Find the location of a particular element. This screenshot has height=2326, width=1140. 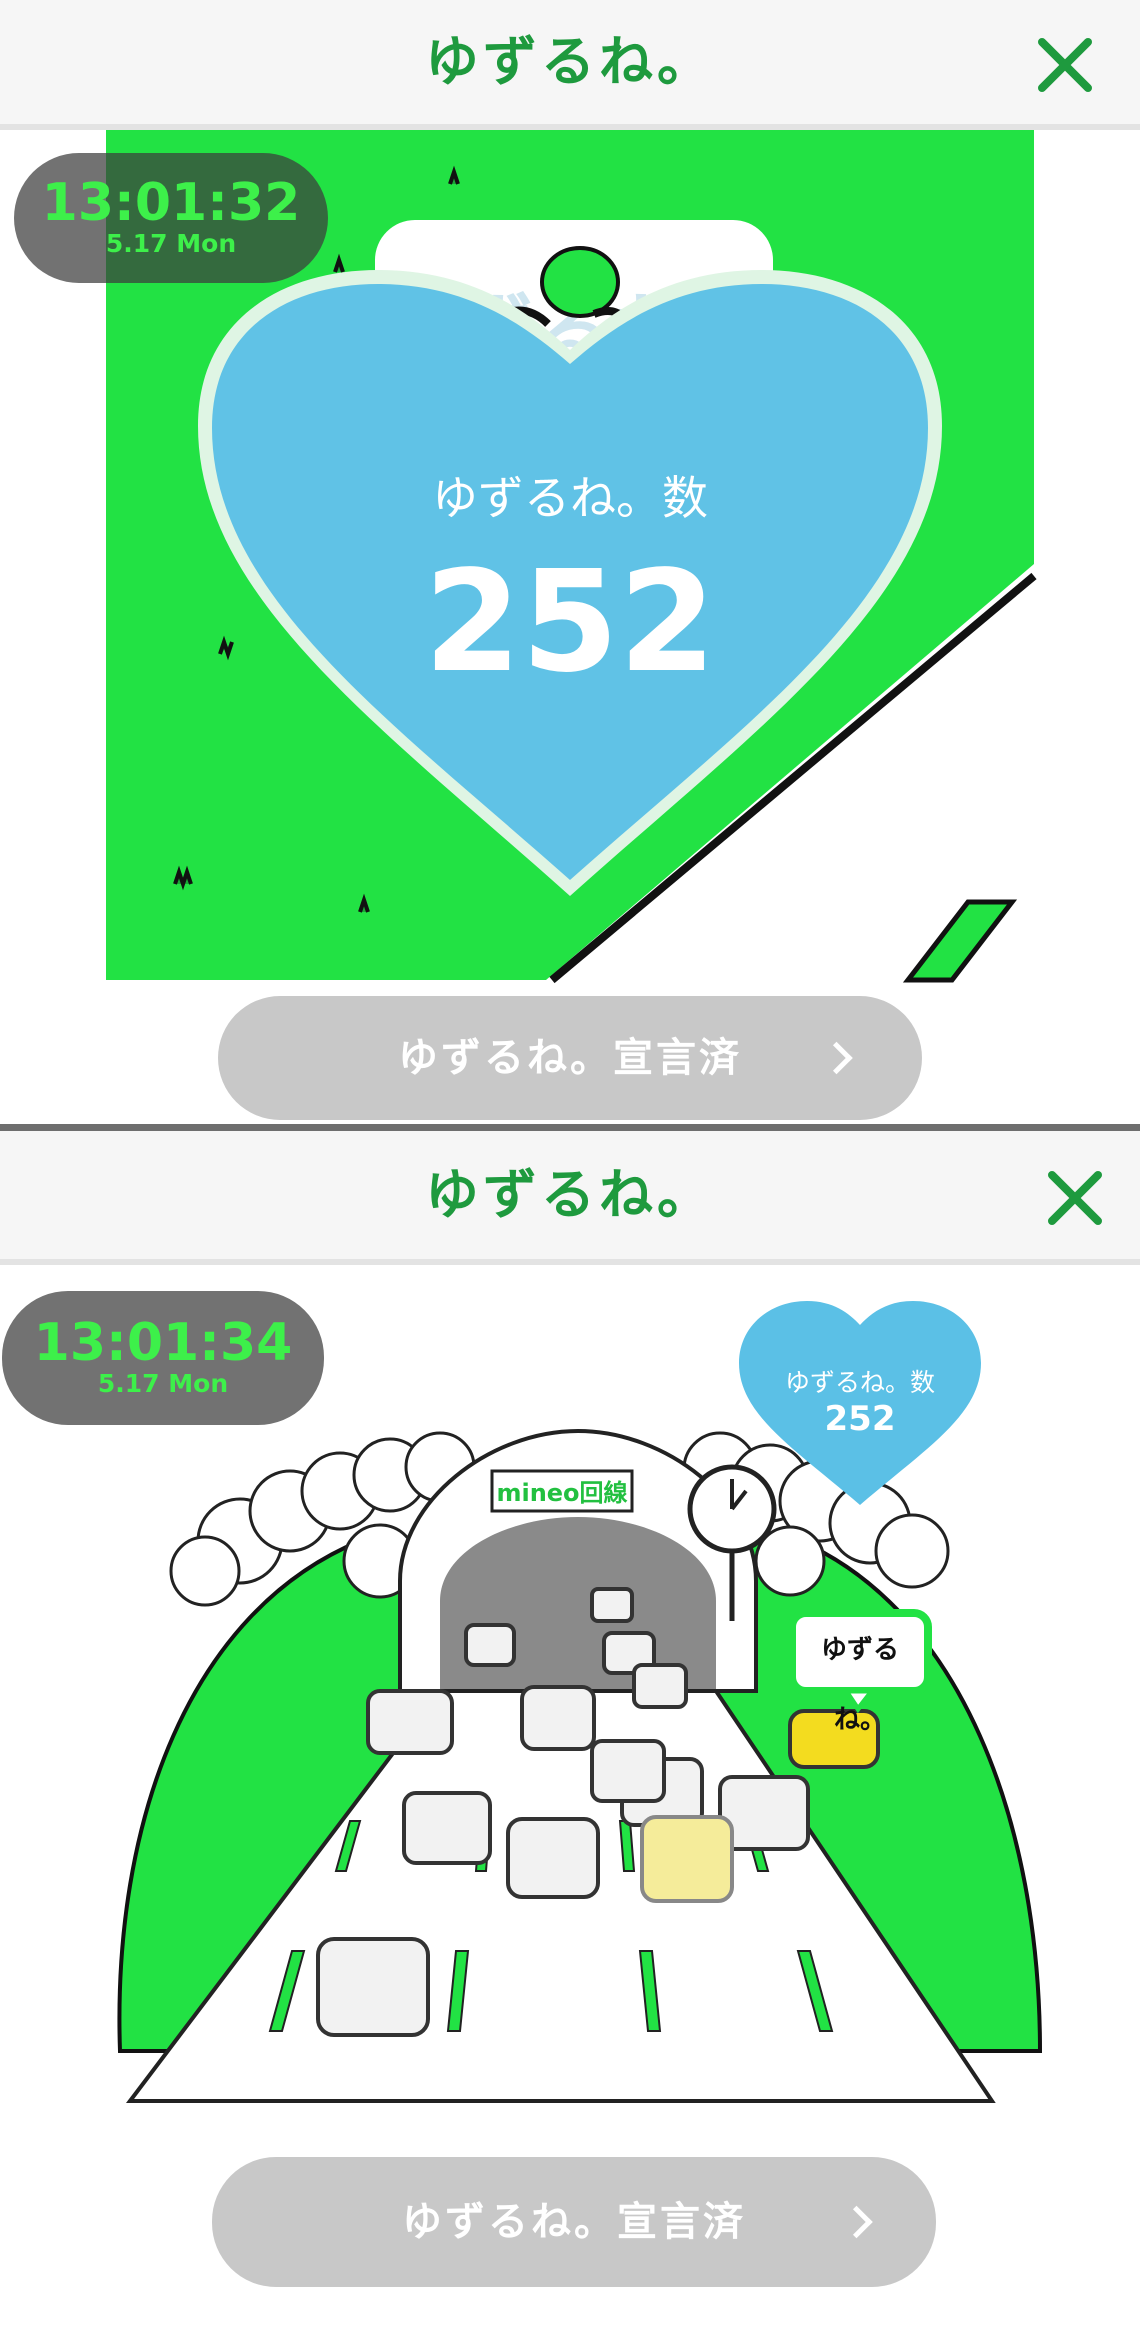

clock-overlay: 13:01:34 5.17 Mon is located at coordinates (163, 1358).